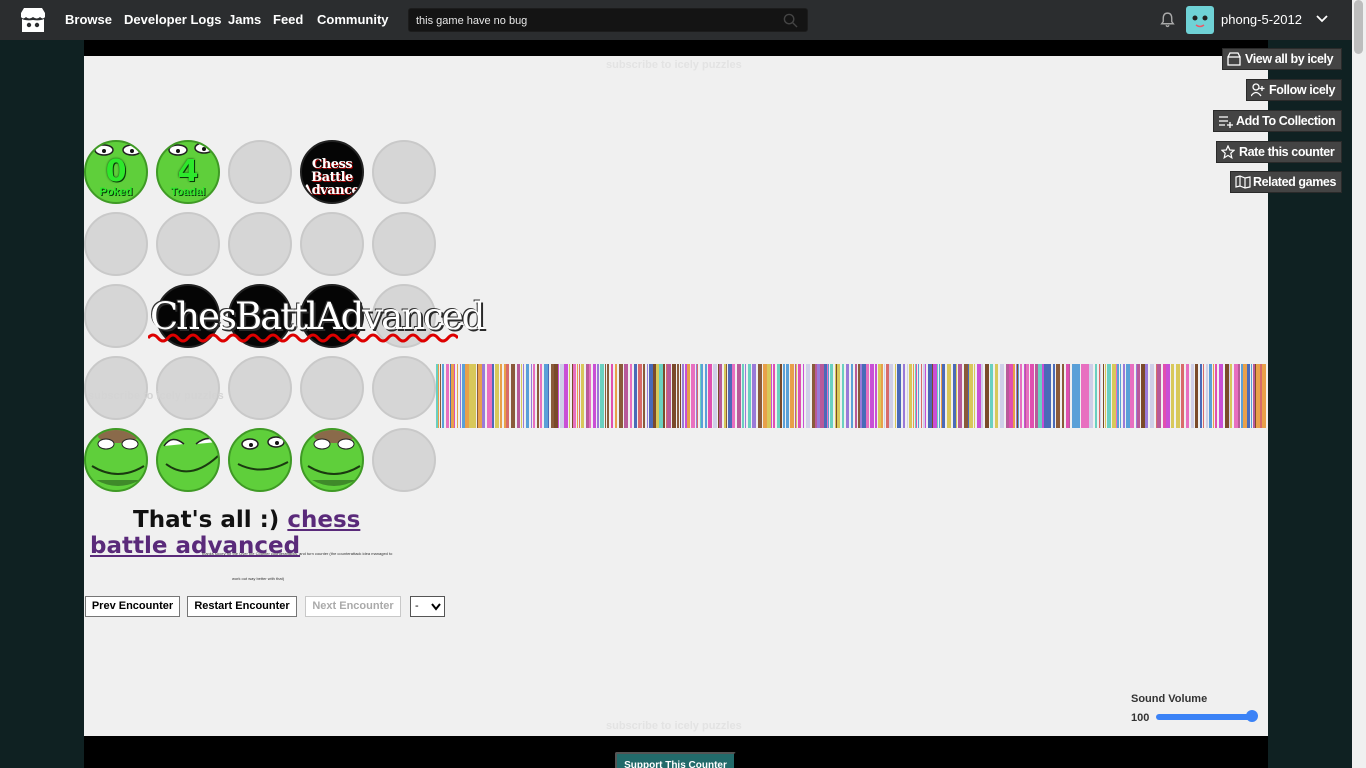 The height and width of the screenshot is (768, 1366). Describe the element at coordinates (1359, 384) in the screenshot. I see `page-scrollbar` at that location.